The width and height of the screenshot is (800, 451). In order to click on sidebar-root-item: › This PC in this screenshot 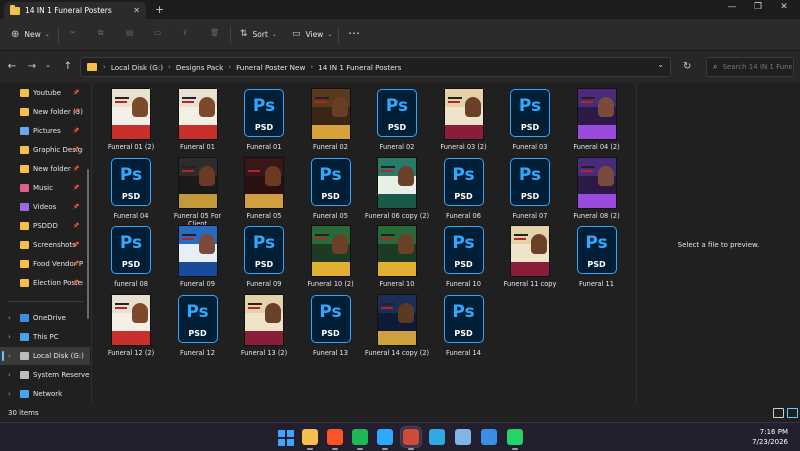, I will do `click(45, 337)`.